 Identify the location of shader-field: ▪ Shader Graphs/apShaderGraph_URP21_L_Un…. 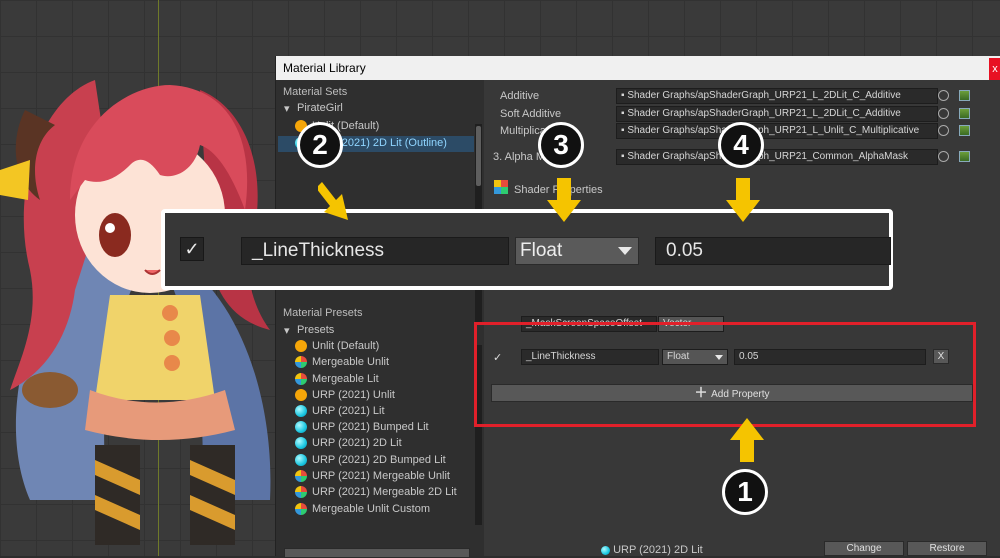
(777, 131).